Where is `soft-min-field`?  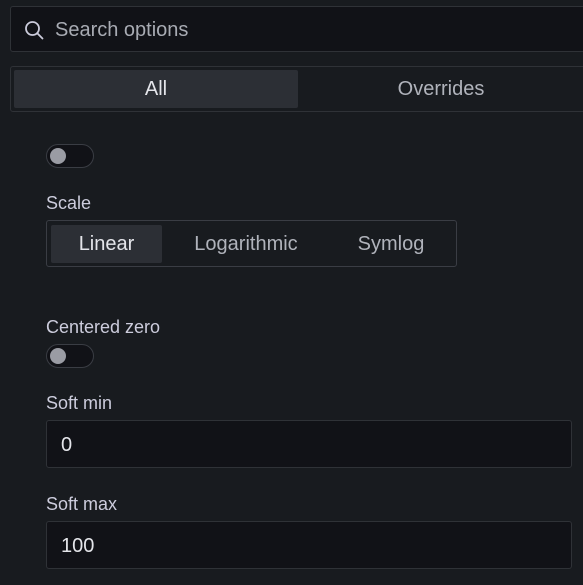 soft-min-field is located at coordinates (309, 444).